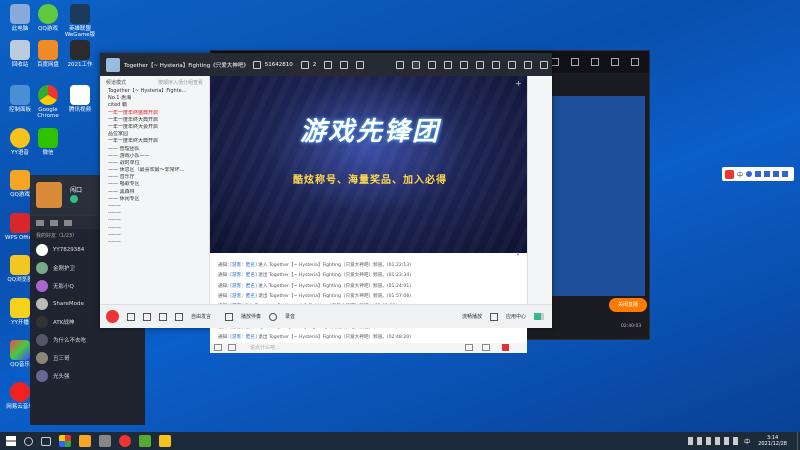 This screenshot has height=450, width=800. What do you see at coordinates (154, 199) in the screenshot?
I see `channel-tree-item: —— 休闲专区` at bounding box center [154, 199].